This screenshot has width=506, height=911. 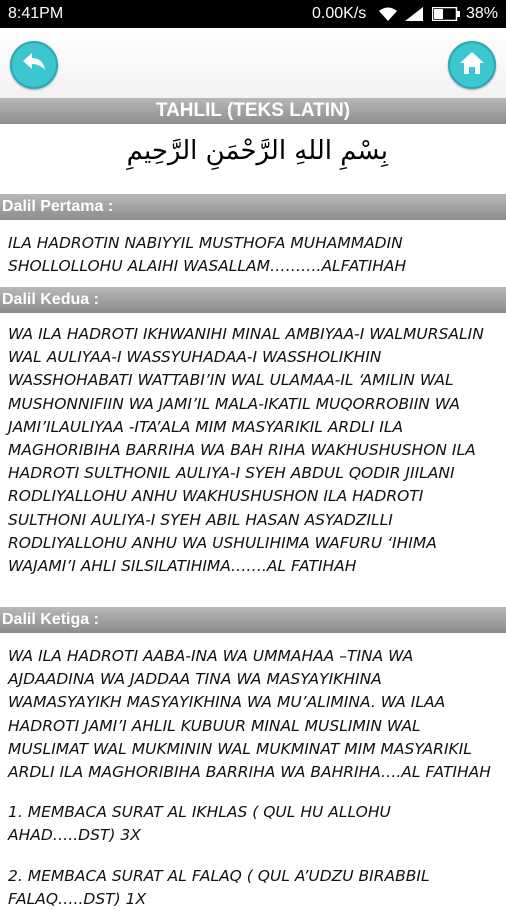 I want to click on home-icon, so click(x=472, y=65).